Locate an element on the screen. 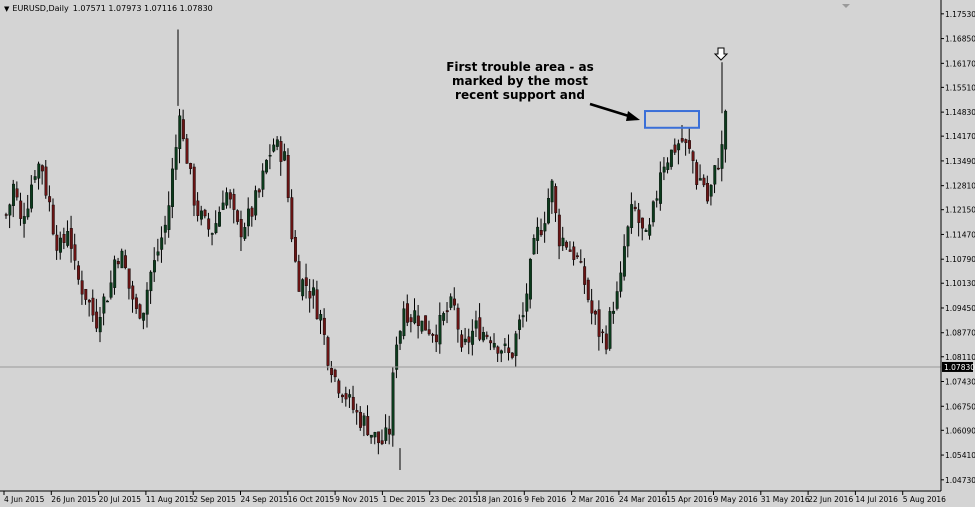 The image size is (975, 507). x-tick-label: 1 Dec 2015 is located at coordinates (403, 499).